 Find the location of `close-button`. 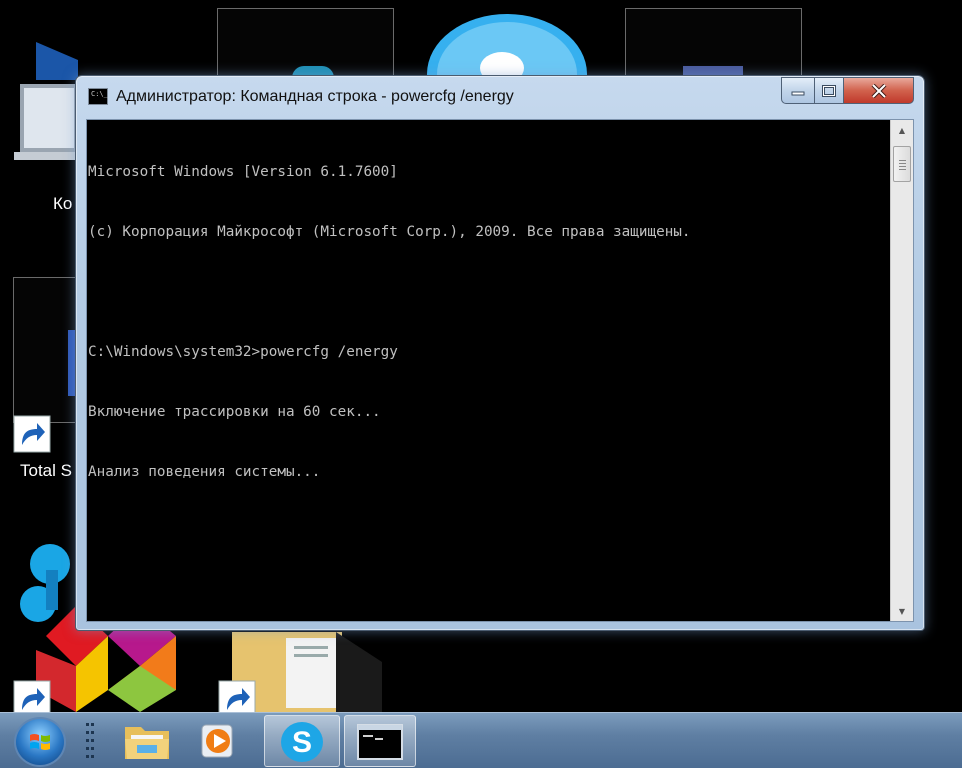

close-button is located at coordinates (879, 90).